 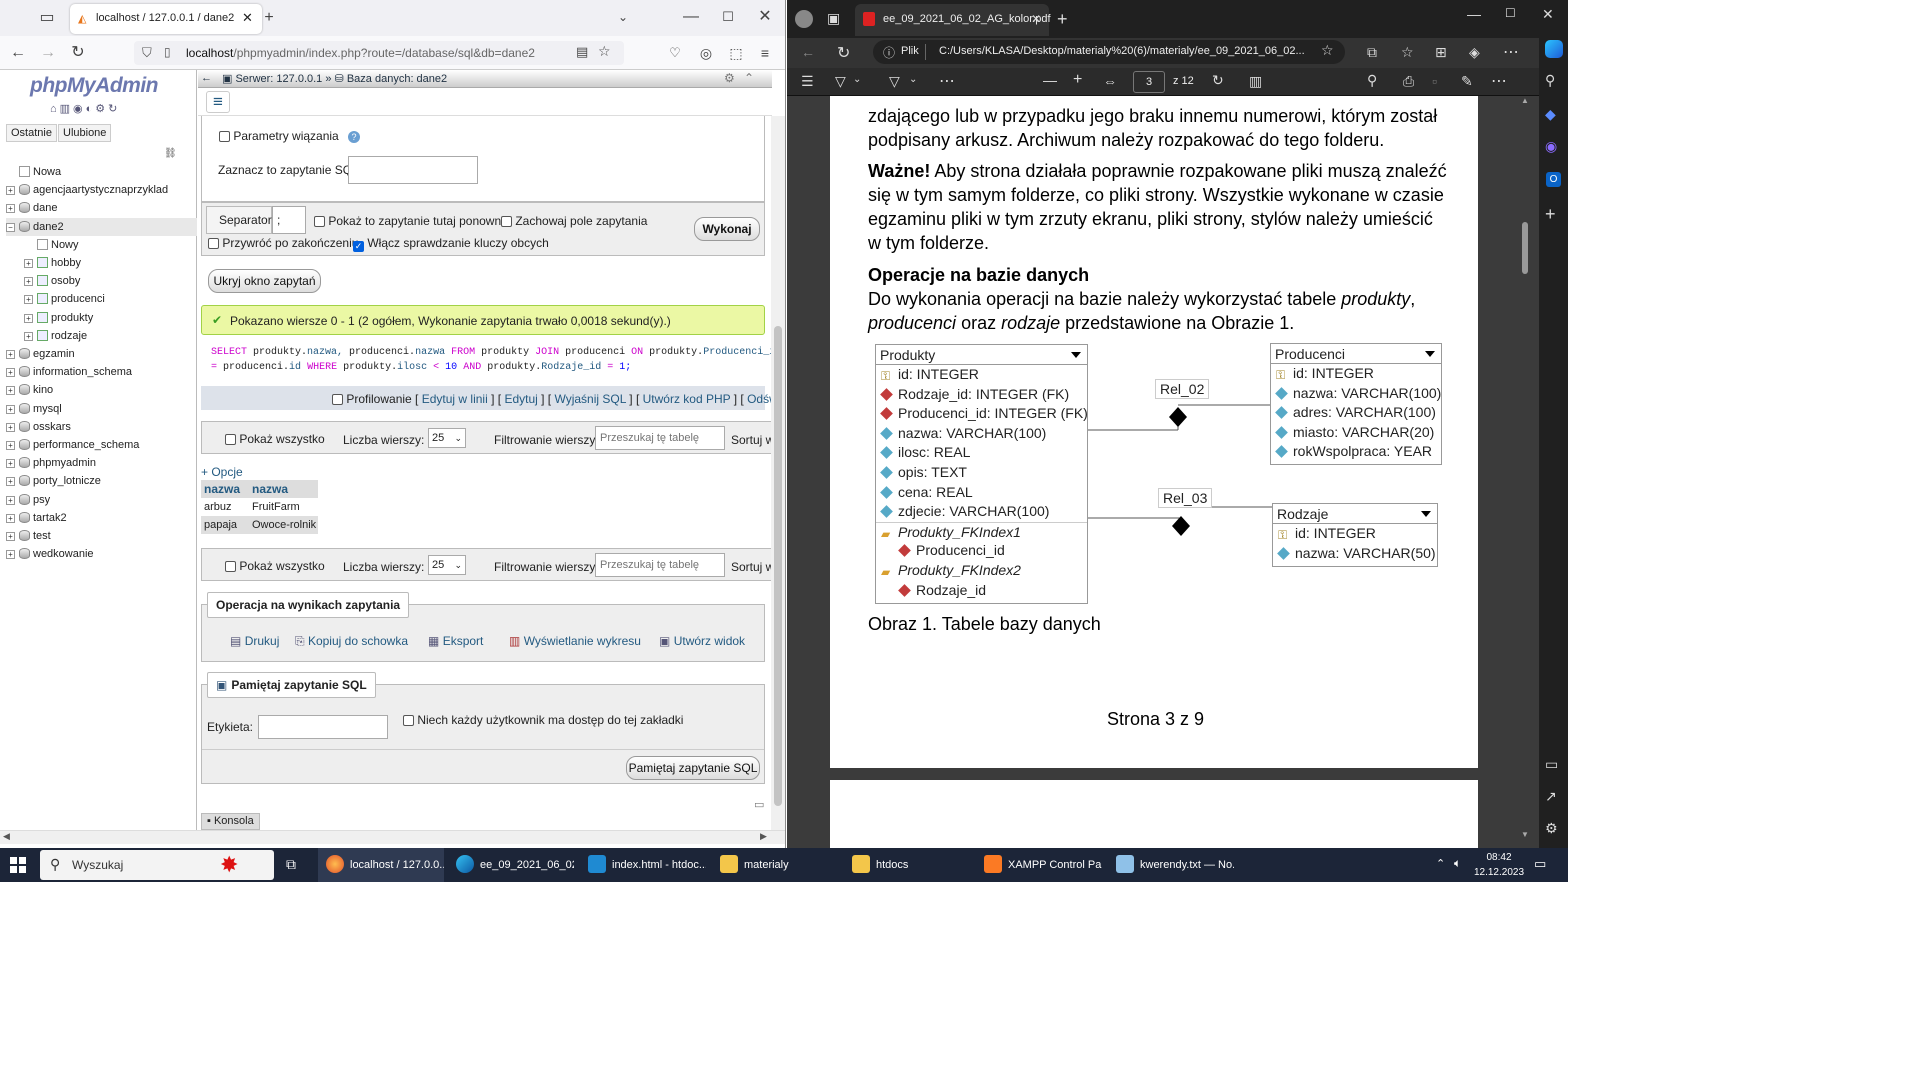 I want to click on create-view-button: ▣ Utwórz widok, so click(x=702, y=641).